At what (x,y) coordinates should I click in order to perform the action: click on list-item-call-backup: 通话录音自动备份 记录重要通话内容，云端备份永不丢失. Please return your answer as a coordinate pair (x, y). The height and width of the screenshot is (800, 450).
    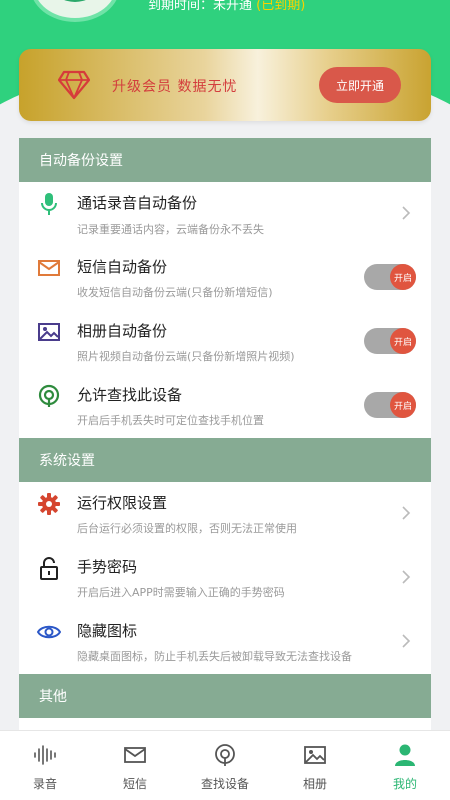
    Looking at the image, I should click on (225, 214).